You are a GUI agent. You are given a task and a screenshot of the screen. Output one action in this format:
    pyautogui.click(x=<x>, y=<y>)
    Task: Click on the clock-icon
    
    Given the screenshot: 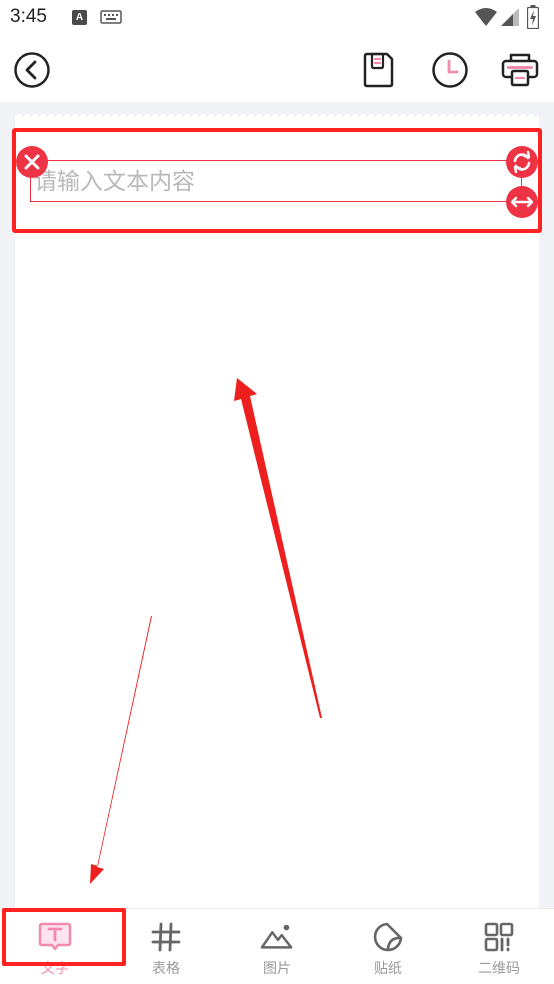 What is the action you would take?
    pyautogui.click(x=450, y=70)
    